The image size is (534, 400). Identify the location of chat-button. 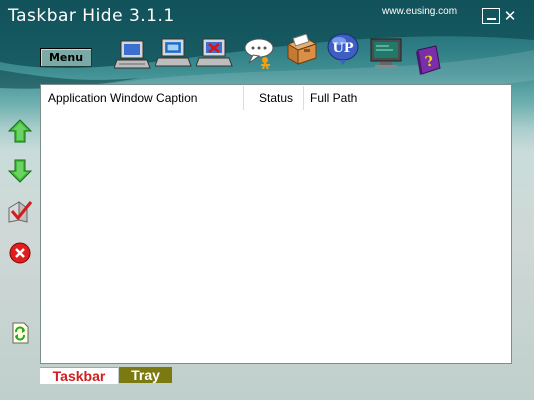
(258, 53).